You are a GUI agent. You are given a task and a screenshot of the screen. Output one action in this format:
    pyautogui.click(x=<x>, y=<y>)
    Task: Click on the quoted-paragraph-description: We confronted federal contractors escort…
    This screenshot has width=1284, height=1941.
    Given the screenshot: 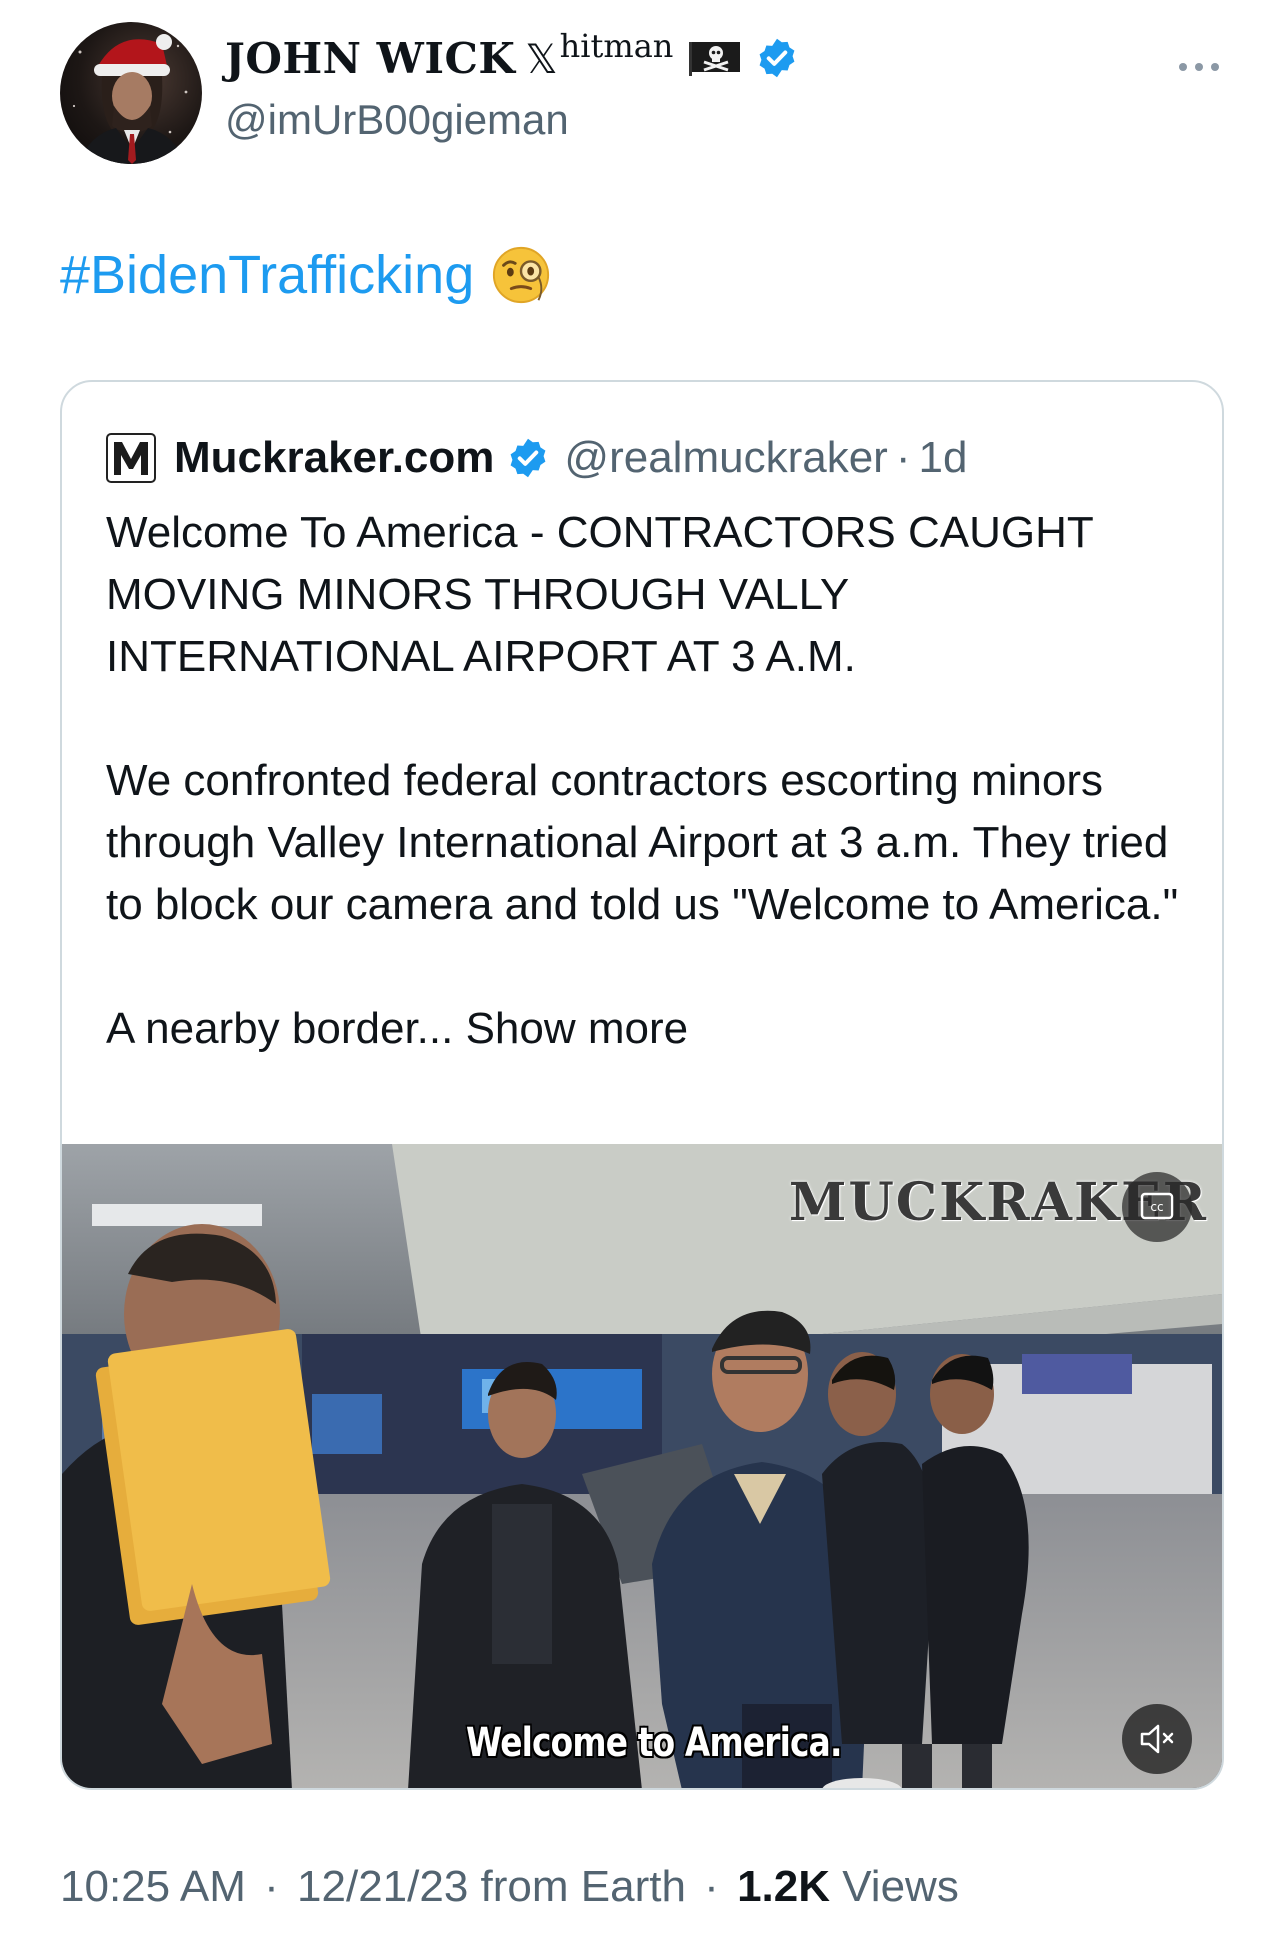 What is the action you would take?
    pyautogui.click(x=642, y=842)
    